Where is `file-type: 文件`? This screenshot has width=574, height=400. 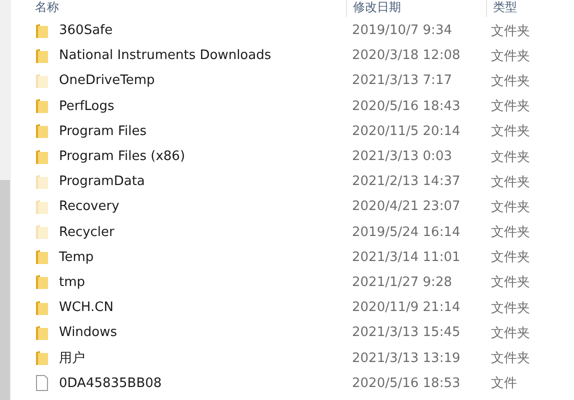 file-type: 文件 is located at coordinates (504, 384).